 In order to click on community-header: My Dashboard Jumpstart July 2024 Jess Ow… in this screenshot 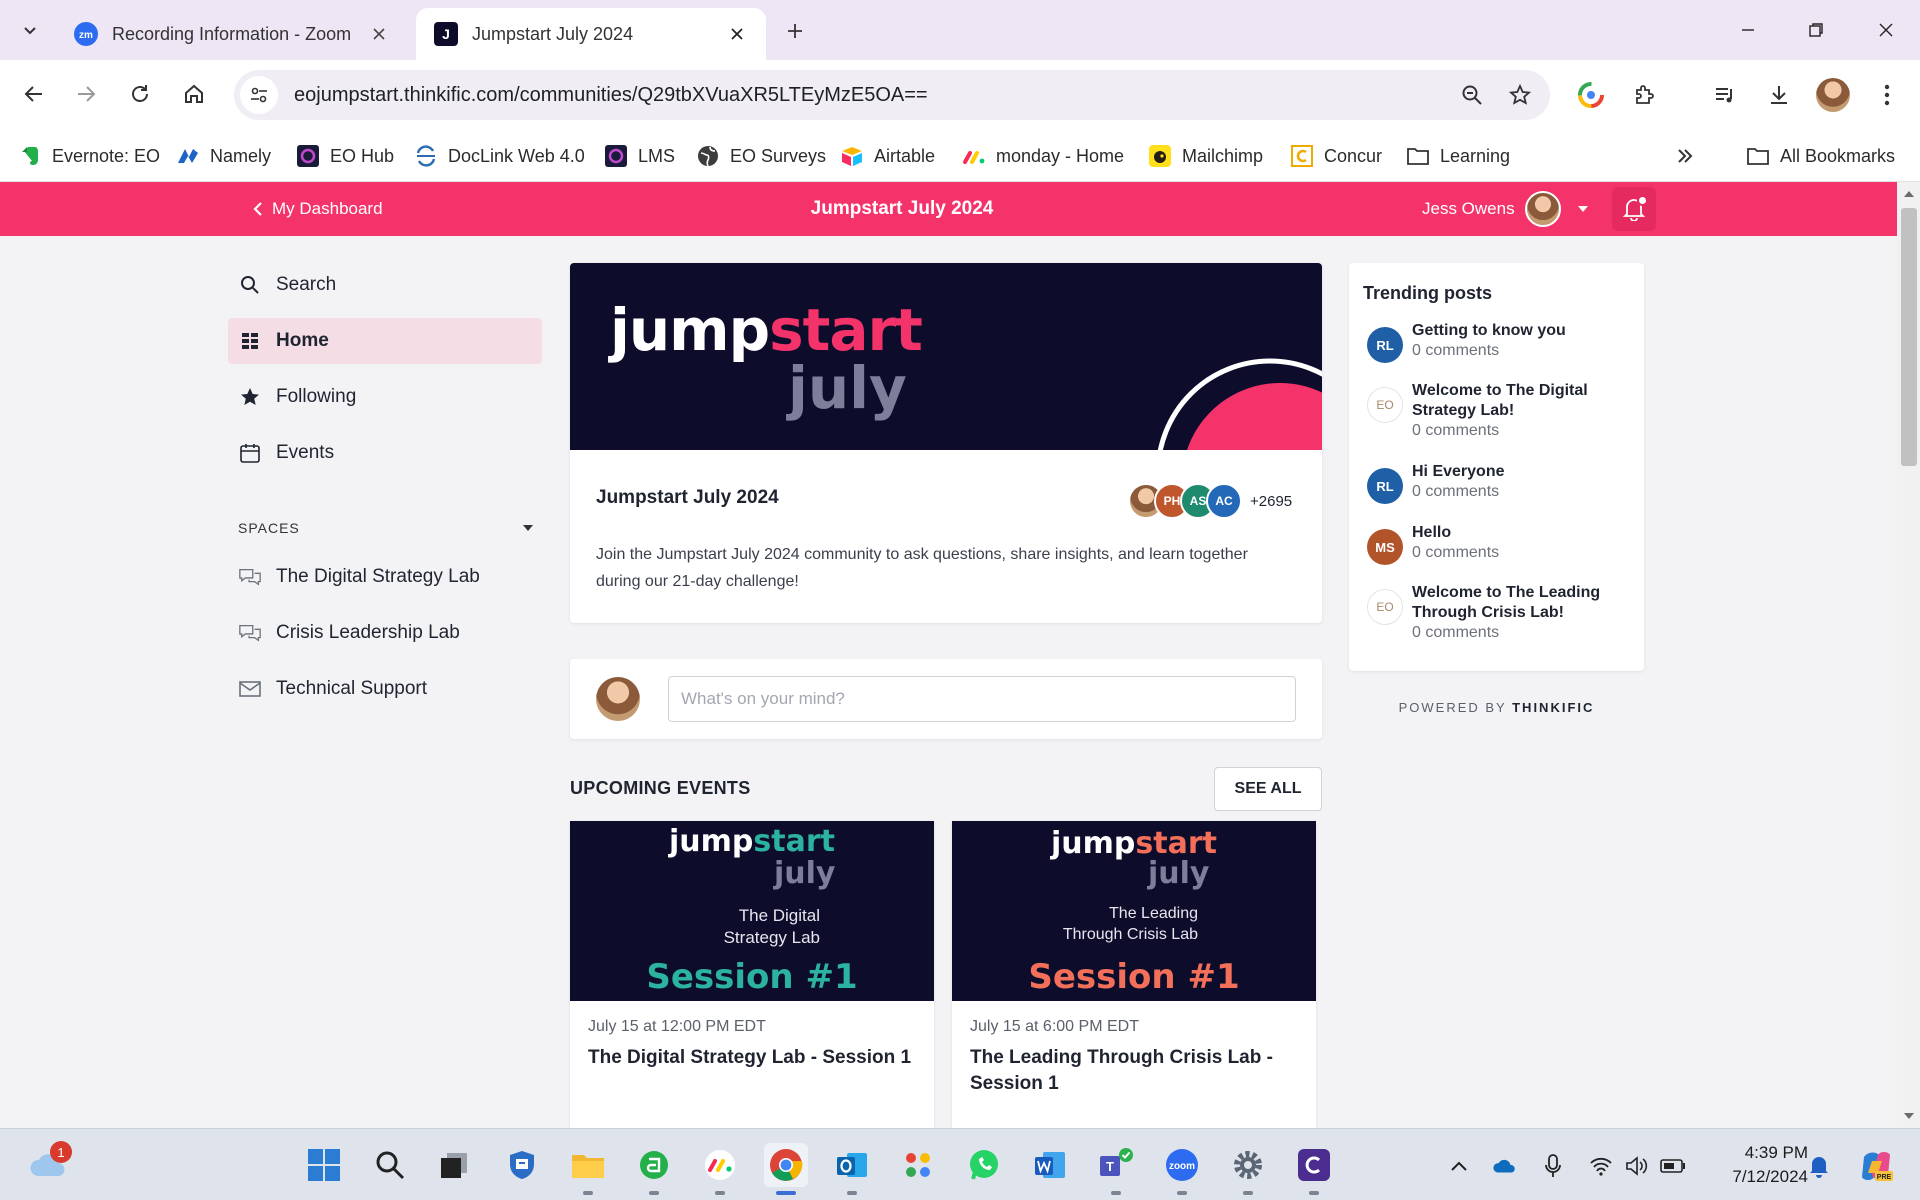, I will do `click(948, 209)`.